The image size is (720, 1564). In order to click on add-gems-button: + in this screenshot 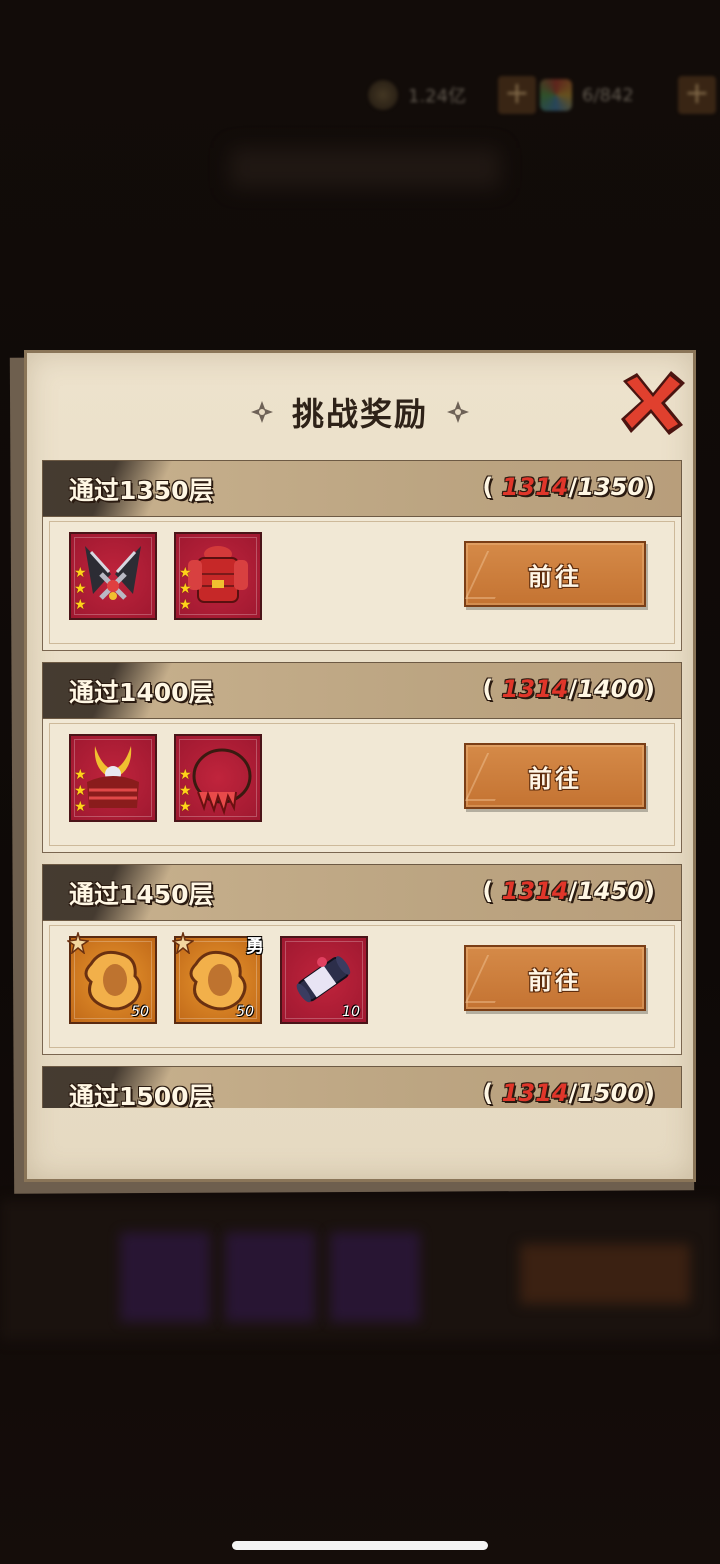, I will do `click(697, 95)`.